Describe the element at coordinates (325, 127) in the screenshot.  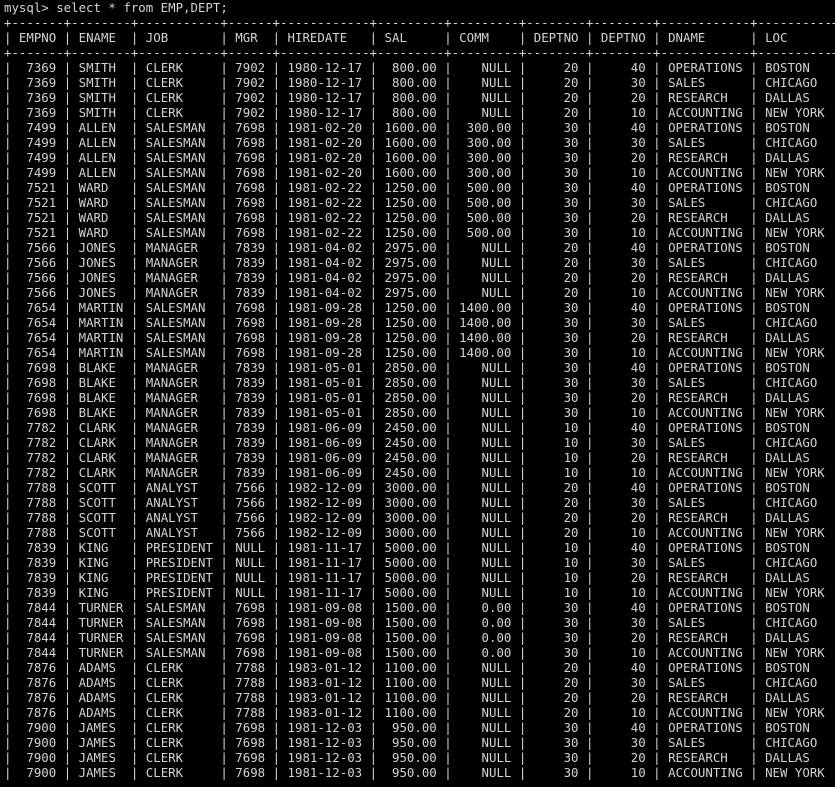
I see `table-cell: 1981-02-20` at that location.